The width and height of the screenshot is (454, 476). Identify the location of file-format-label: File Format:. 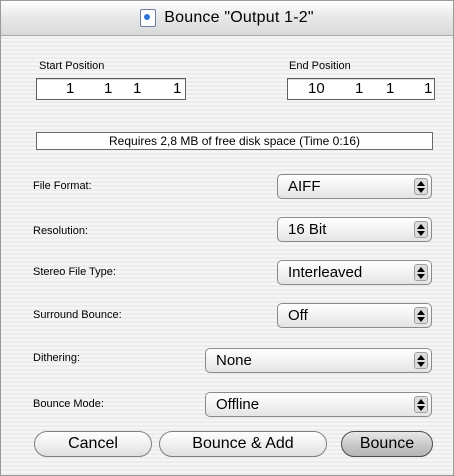
(62, 186).